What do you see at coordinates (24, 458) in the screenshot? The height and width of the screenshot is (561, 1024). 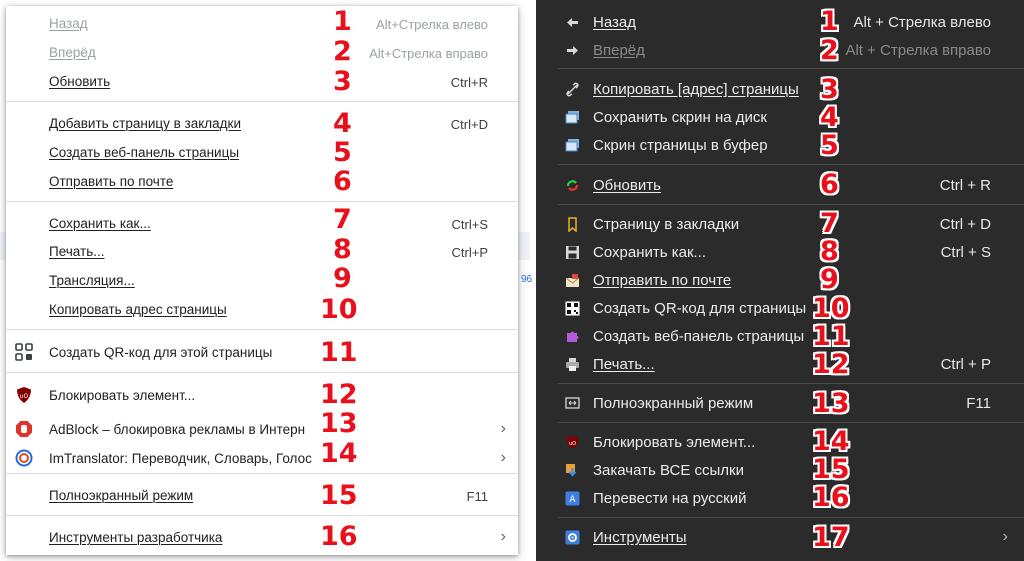 I see `imtranslator-icon` at bounding box center [24, 458].